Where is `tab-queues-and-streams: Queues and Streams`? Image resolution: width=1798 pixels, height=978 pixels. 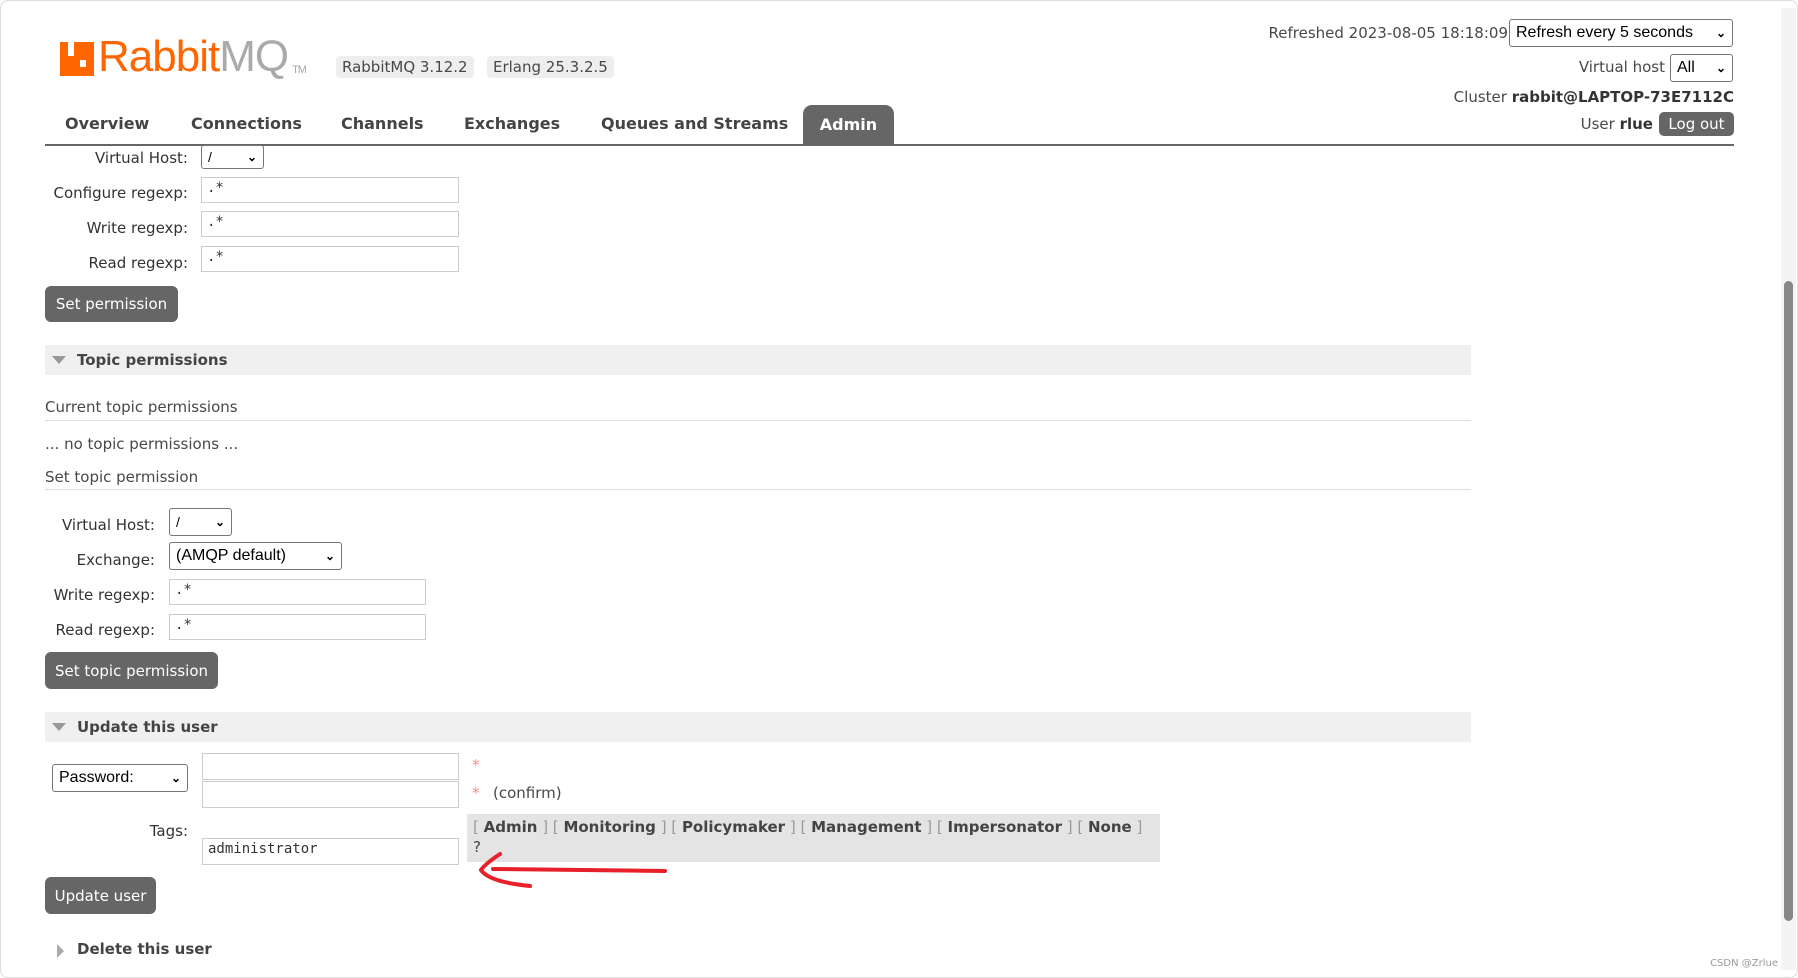 tab-queues-and-streams: Queues and Streams is located at coordinates (694, 123).